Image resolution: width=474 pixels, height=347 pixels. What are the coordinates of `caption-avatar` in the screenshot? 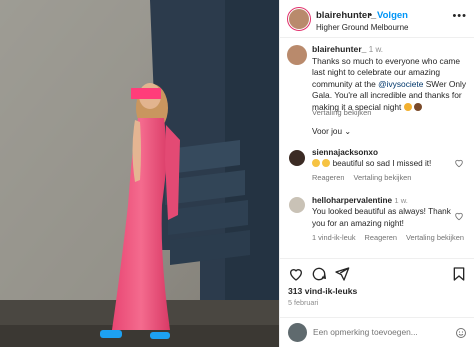 It's located at (297, 55).